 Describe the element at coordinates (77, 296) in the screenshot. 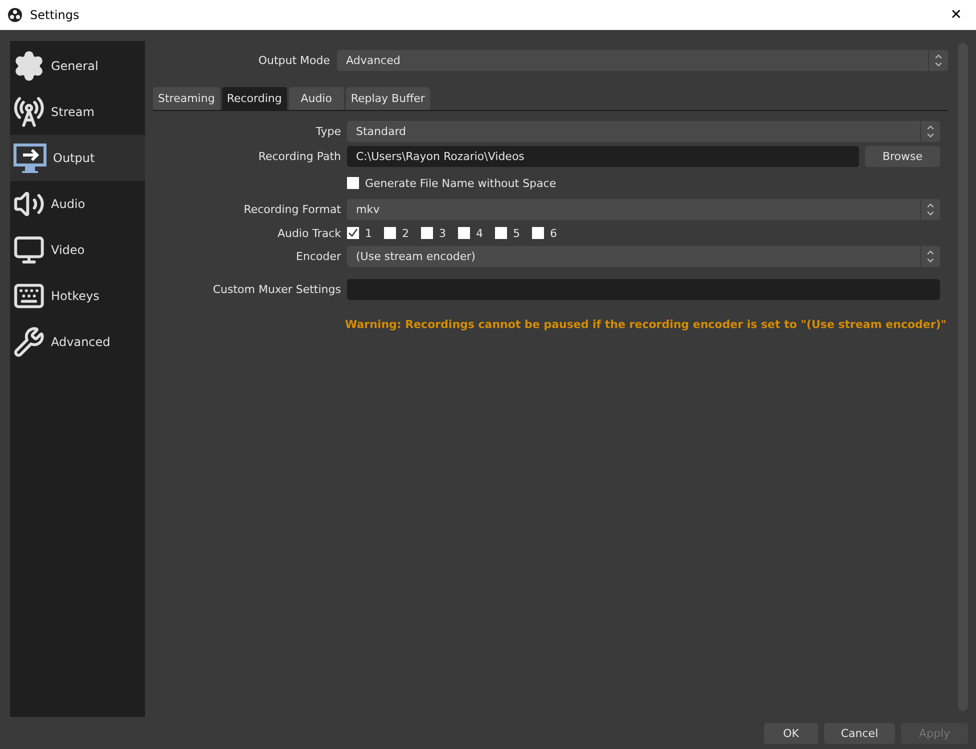

I see `sidebar-item: Hotkeys` at that location.